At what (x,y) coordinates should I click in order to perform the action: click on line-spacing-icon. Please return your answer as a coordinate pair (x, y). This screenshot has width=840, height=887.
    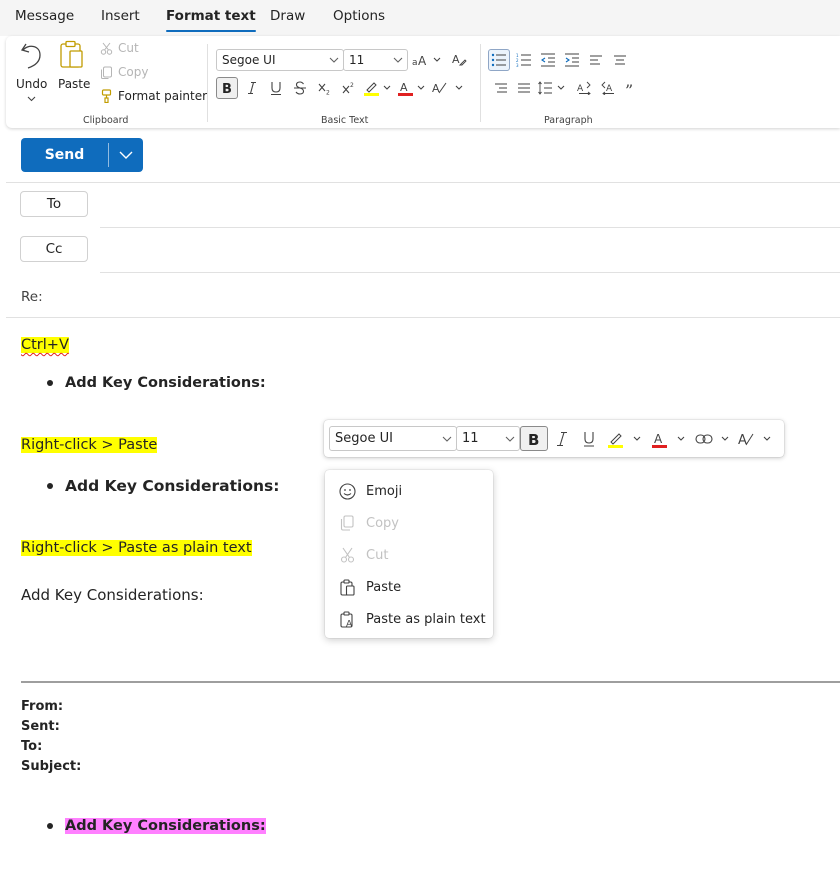
    Looking at the image, I should click on (553, 88).